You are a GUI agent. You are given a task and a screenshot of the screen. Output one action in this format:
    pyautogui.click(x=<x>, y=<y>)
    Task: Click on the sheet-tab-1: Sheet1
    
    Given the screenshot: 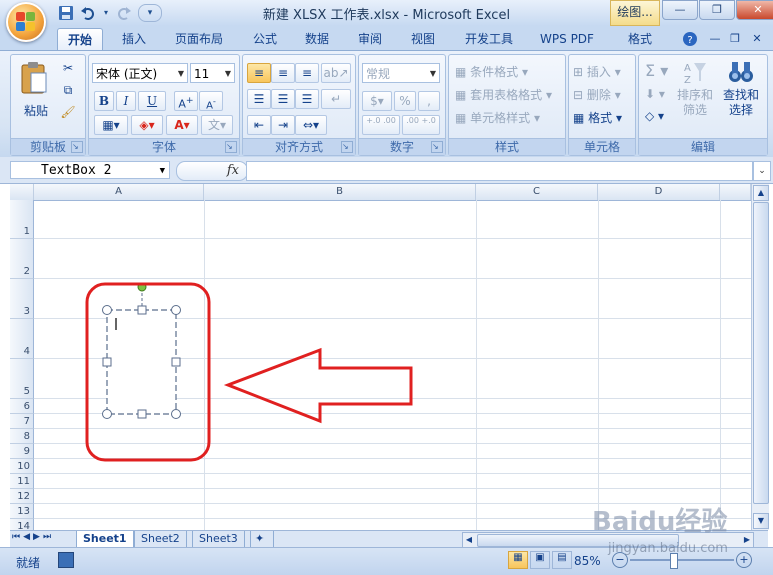 What is the action you would take?
    pyautogui.click(x=105, y=539)
    